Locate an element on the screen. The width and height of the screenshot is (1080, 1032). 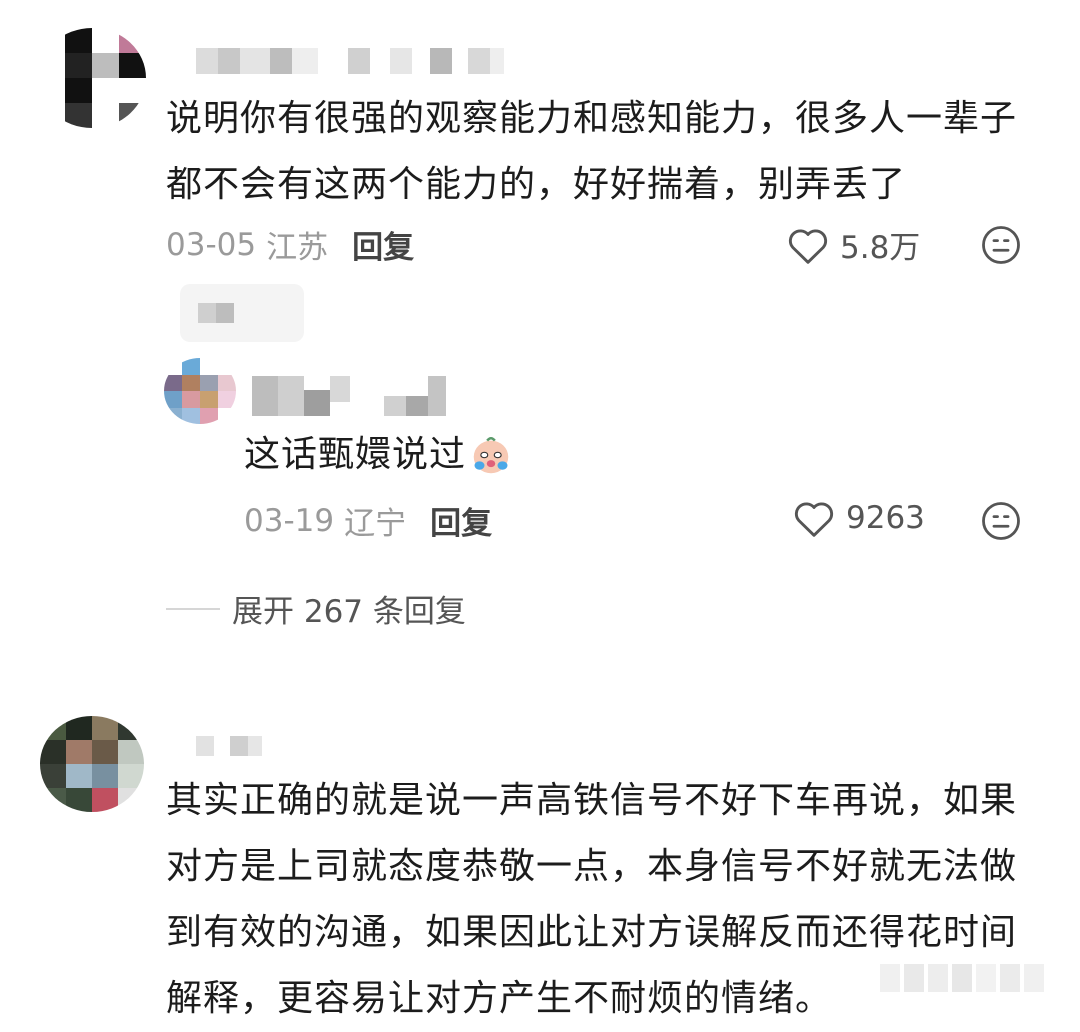
reply-like-count: 9263 is located at coordinates (885, 518).